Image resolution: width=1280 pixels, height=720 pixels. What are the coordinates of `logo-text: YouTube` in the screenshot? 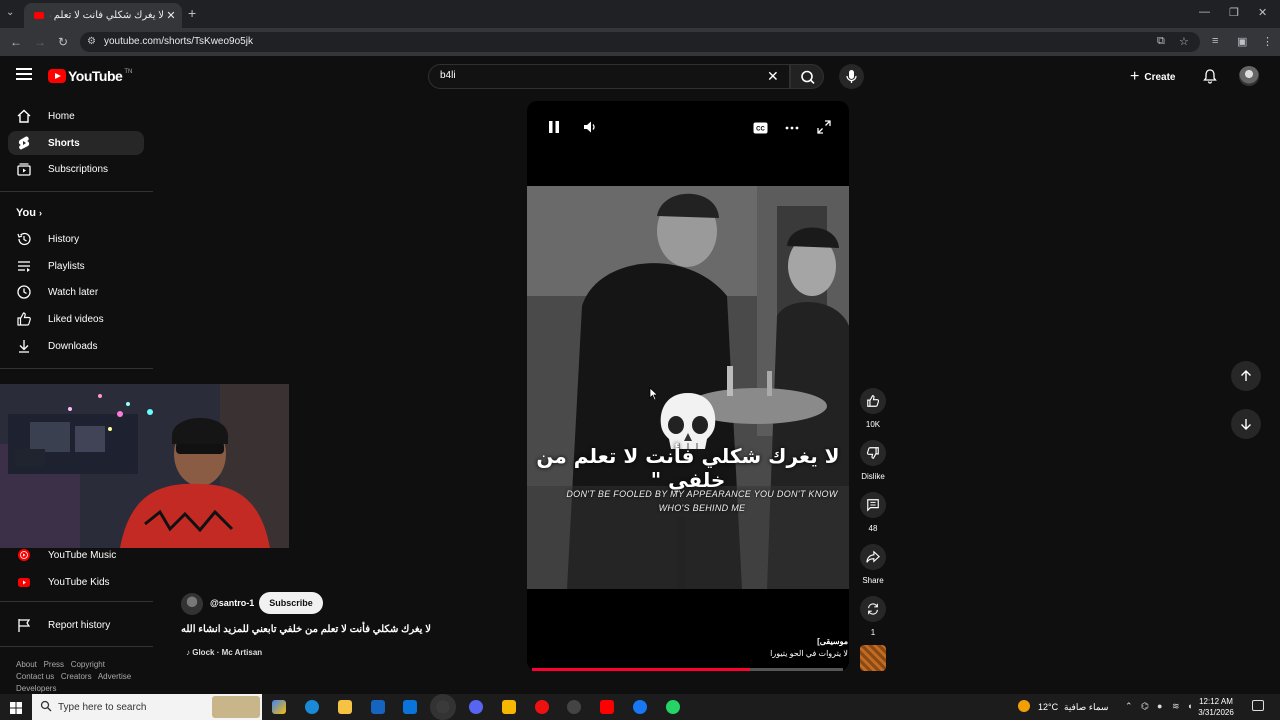 It's located at (95, 76).